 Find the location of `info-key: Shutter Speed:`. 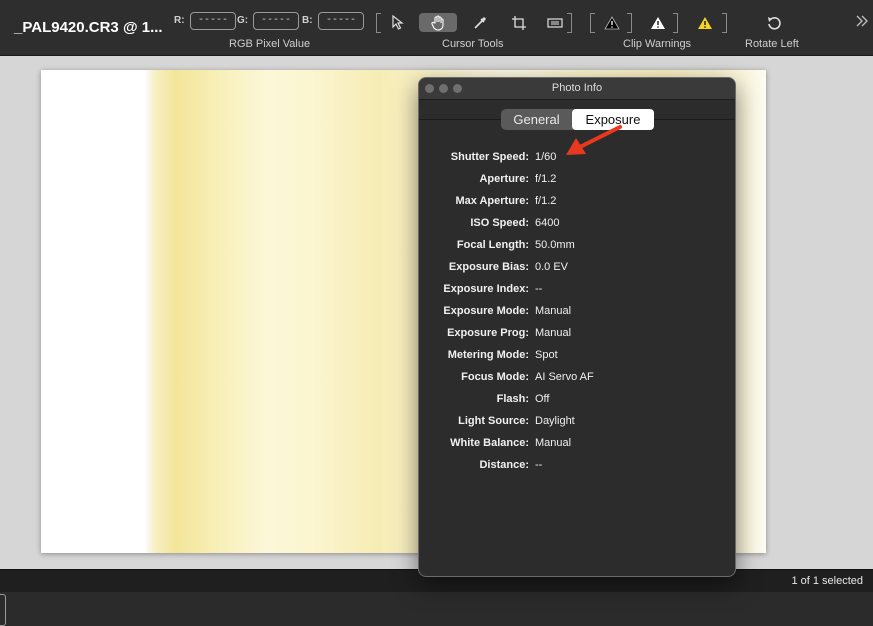

info-key: Shutter Speed: is located at coordinates (489, 157).